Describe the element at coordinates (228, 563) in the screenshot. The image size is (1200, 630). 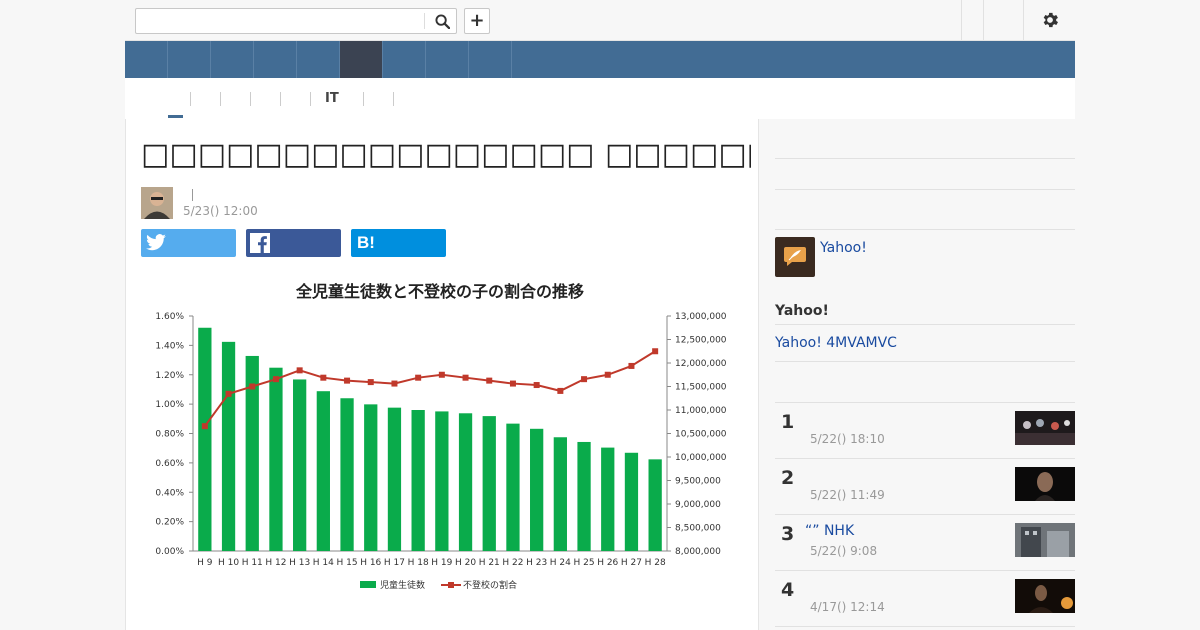
I see `x-tick-label: H 10` at that location.